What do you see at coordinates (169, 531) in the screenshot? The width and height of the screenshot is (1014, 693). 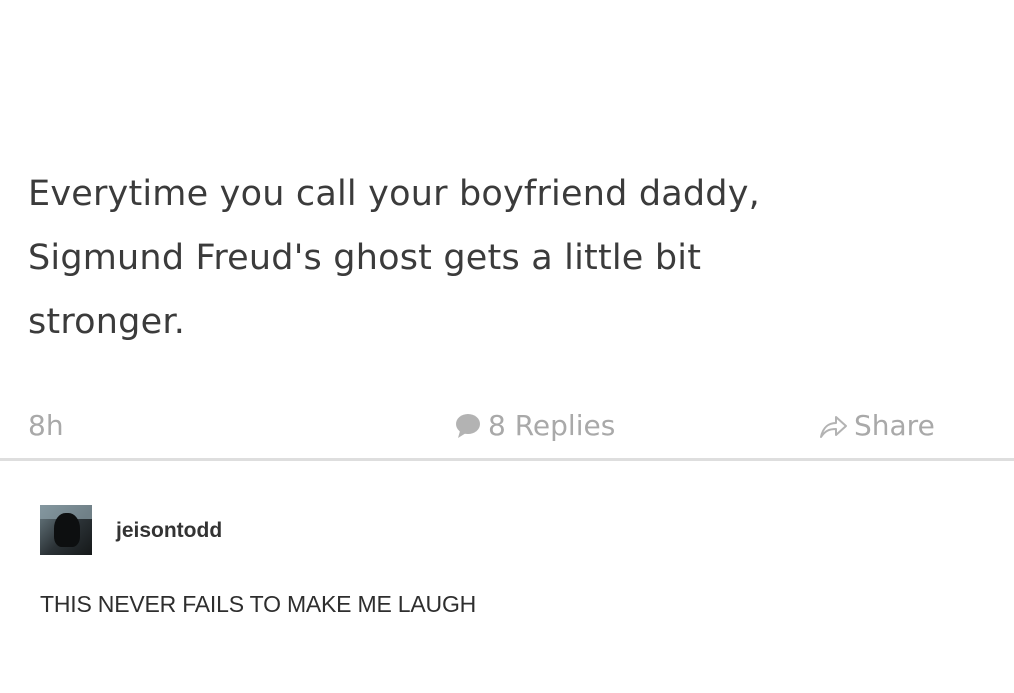 I see `comment-username: jeisontodd` at bounding box center [169, 531].